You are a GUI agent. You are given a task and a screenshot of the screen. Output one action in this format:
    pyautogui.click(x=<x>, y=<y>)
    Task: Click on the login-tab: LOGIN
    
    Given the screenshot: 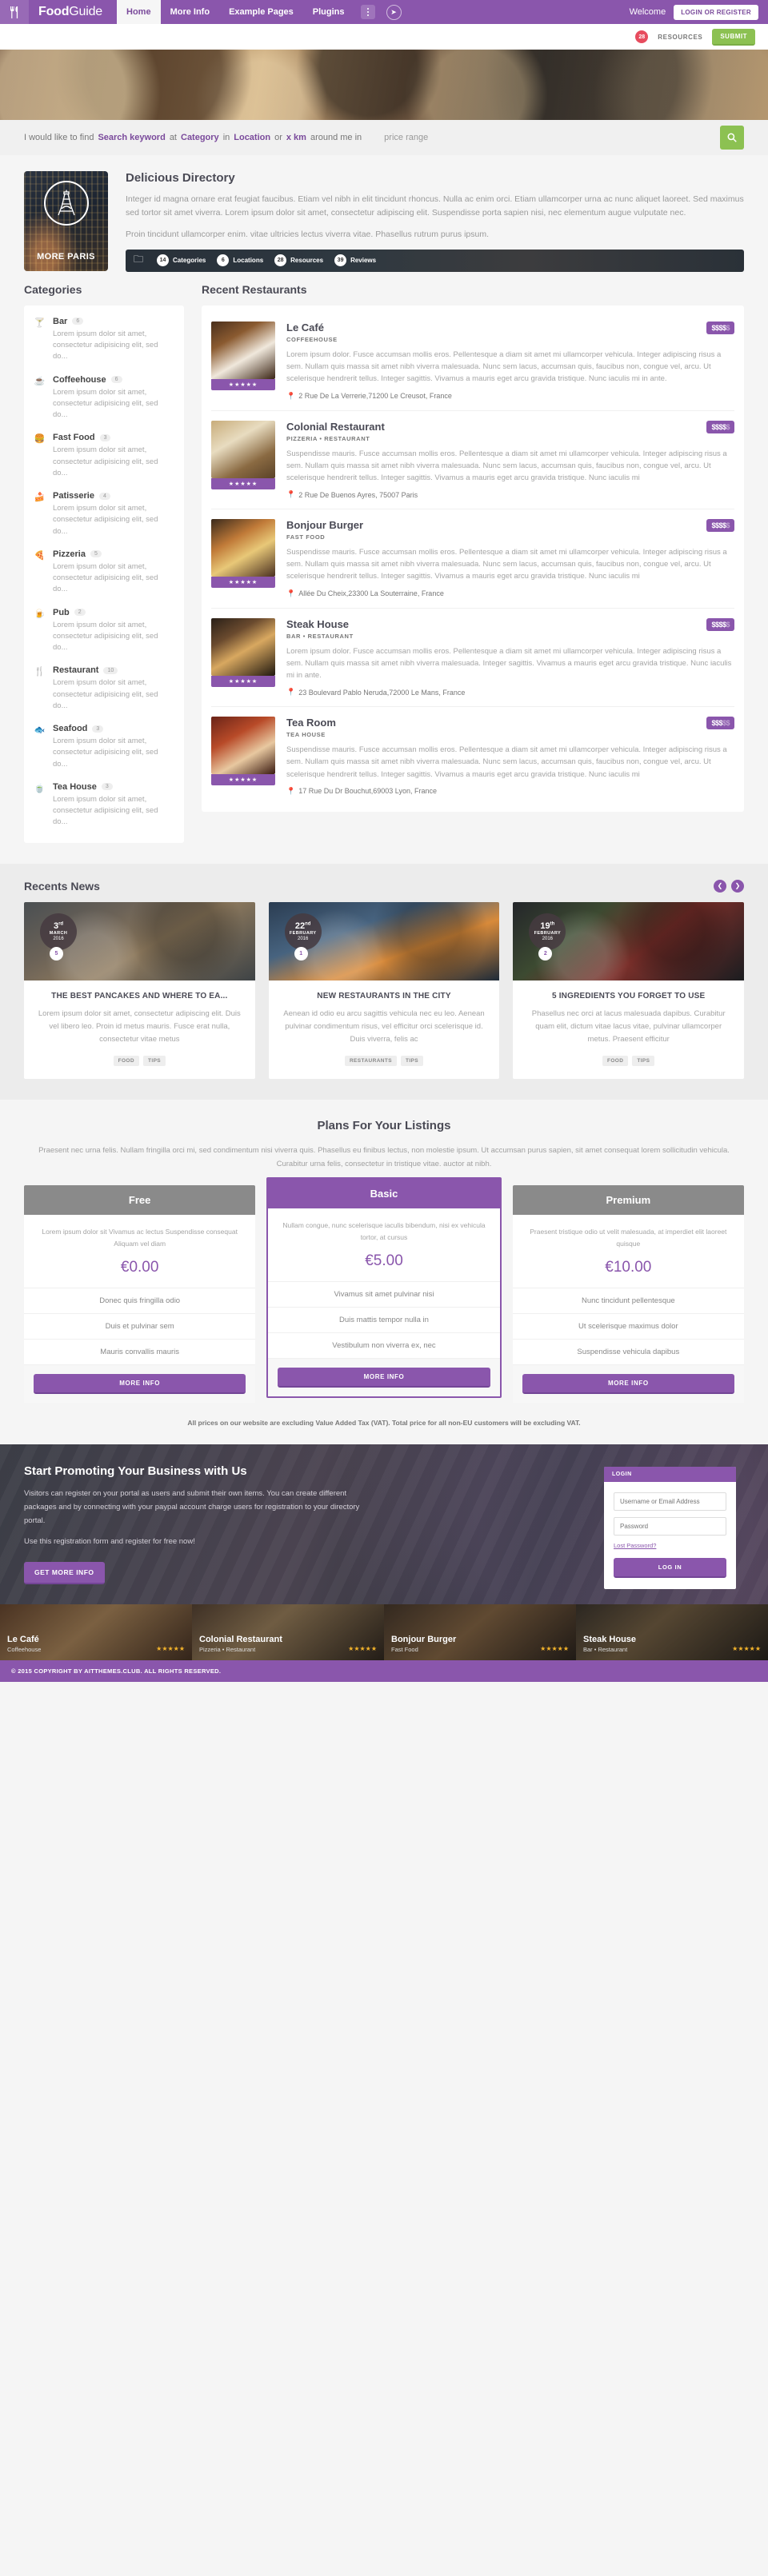 What is the action you would take?
    pyautogui.click(x=622, y=1475)
    